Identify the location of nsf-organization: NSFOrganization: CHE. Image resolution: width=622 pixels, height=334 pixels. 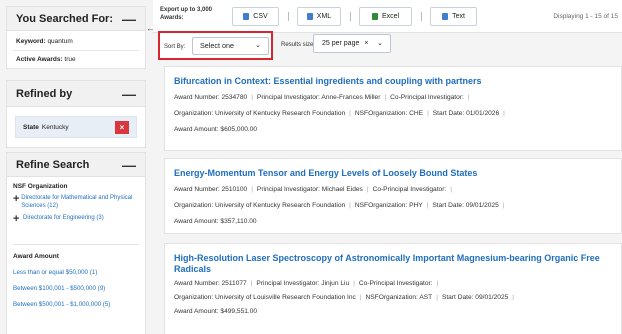
(389, 113).